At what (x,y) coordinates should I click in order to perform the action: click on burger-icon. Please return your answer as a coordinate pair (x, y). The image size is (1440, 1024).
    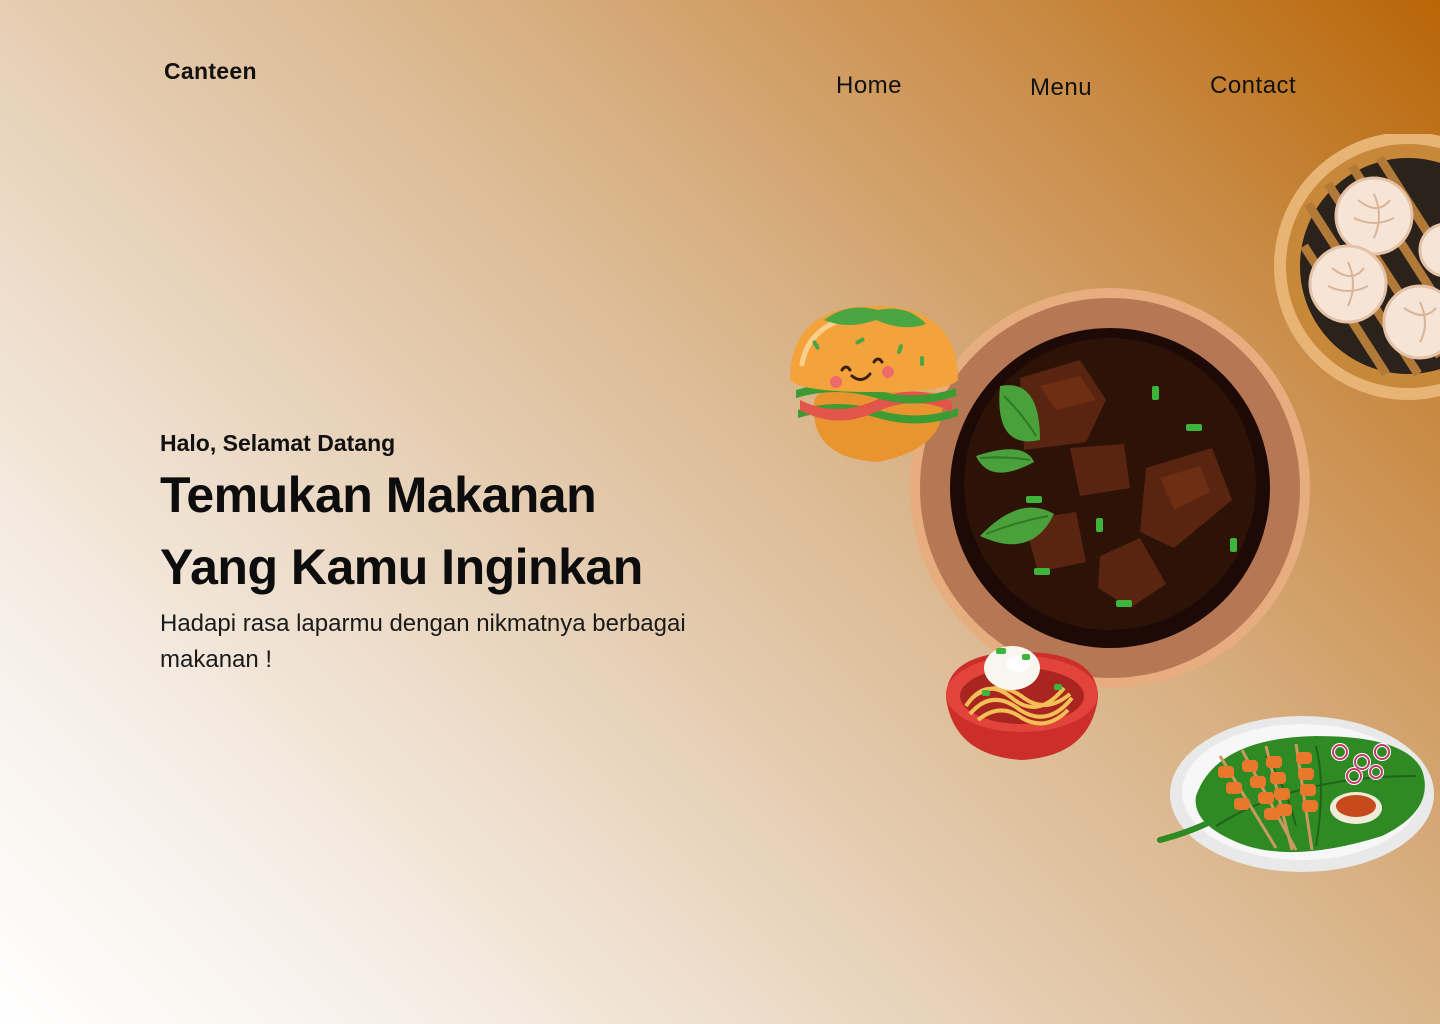
    Looking at the image, I should click on (874, 383).